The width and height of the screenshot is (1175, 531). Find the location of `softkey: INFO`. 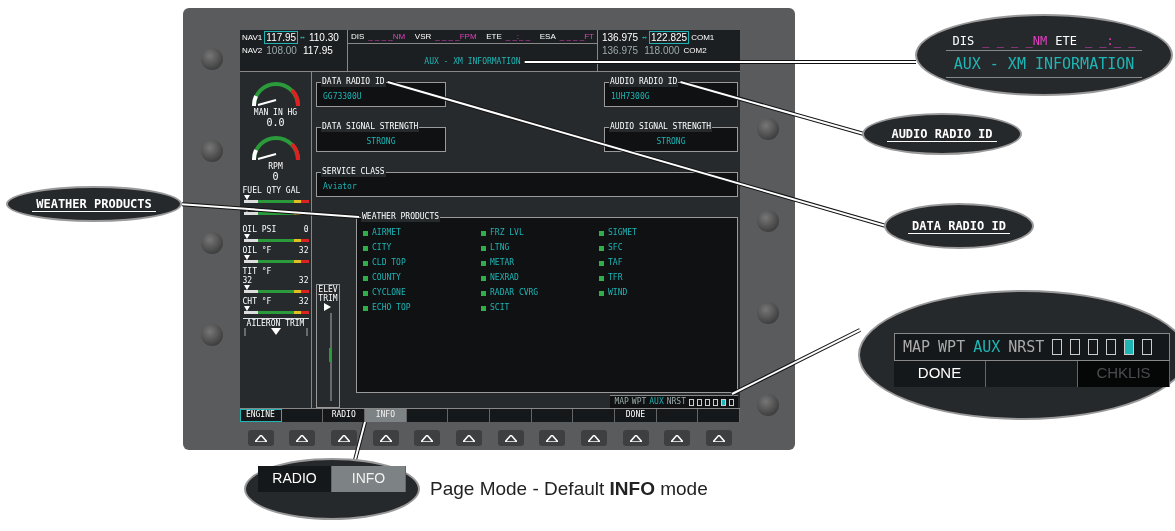

softkey: INFO is located at coordinates (386, 415).